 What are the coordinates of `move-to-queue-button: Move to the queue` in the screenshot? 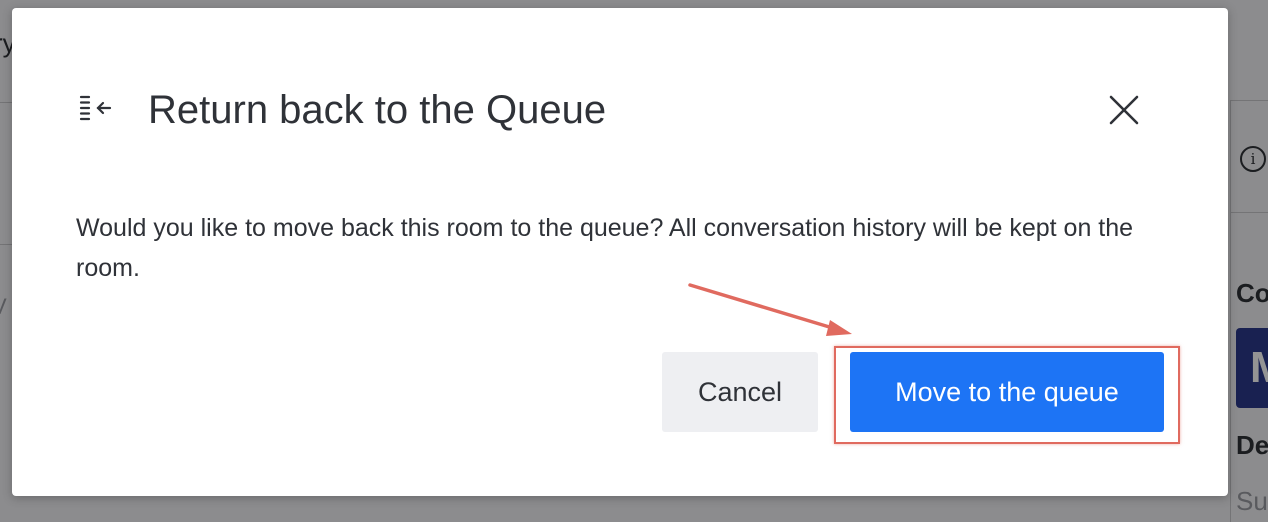 It's located at (1007, 392).